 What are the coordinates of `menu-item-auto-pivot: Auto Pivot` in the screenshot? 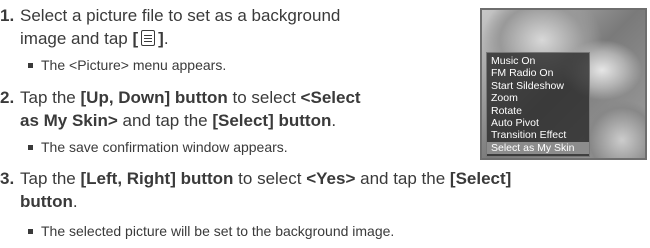 It's located at (515, 123).